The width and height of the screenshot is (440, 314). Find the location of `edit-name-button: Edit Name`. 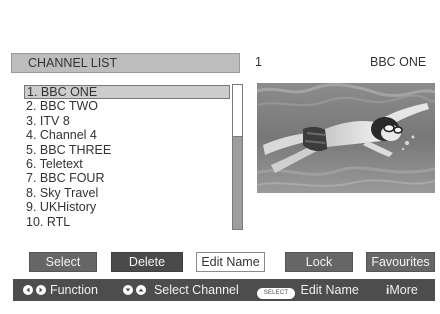

edit-name-button: Edit Name is located at coordinates (230, 262).